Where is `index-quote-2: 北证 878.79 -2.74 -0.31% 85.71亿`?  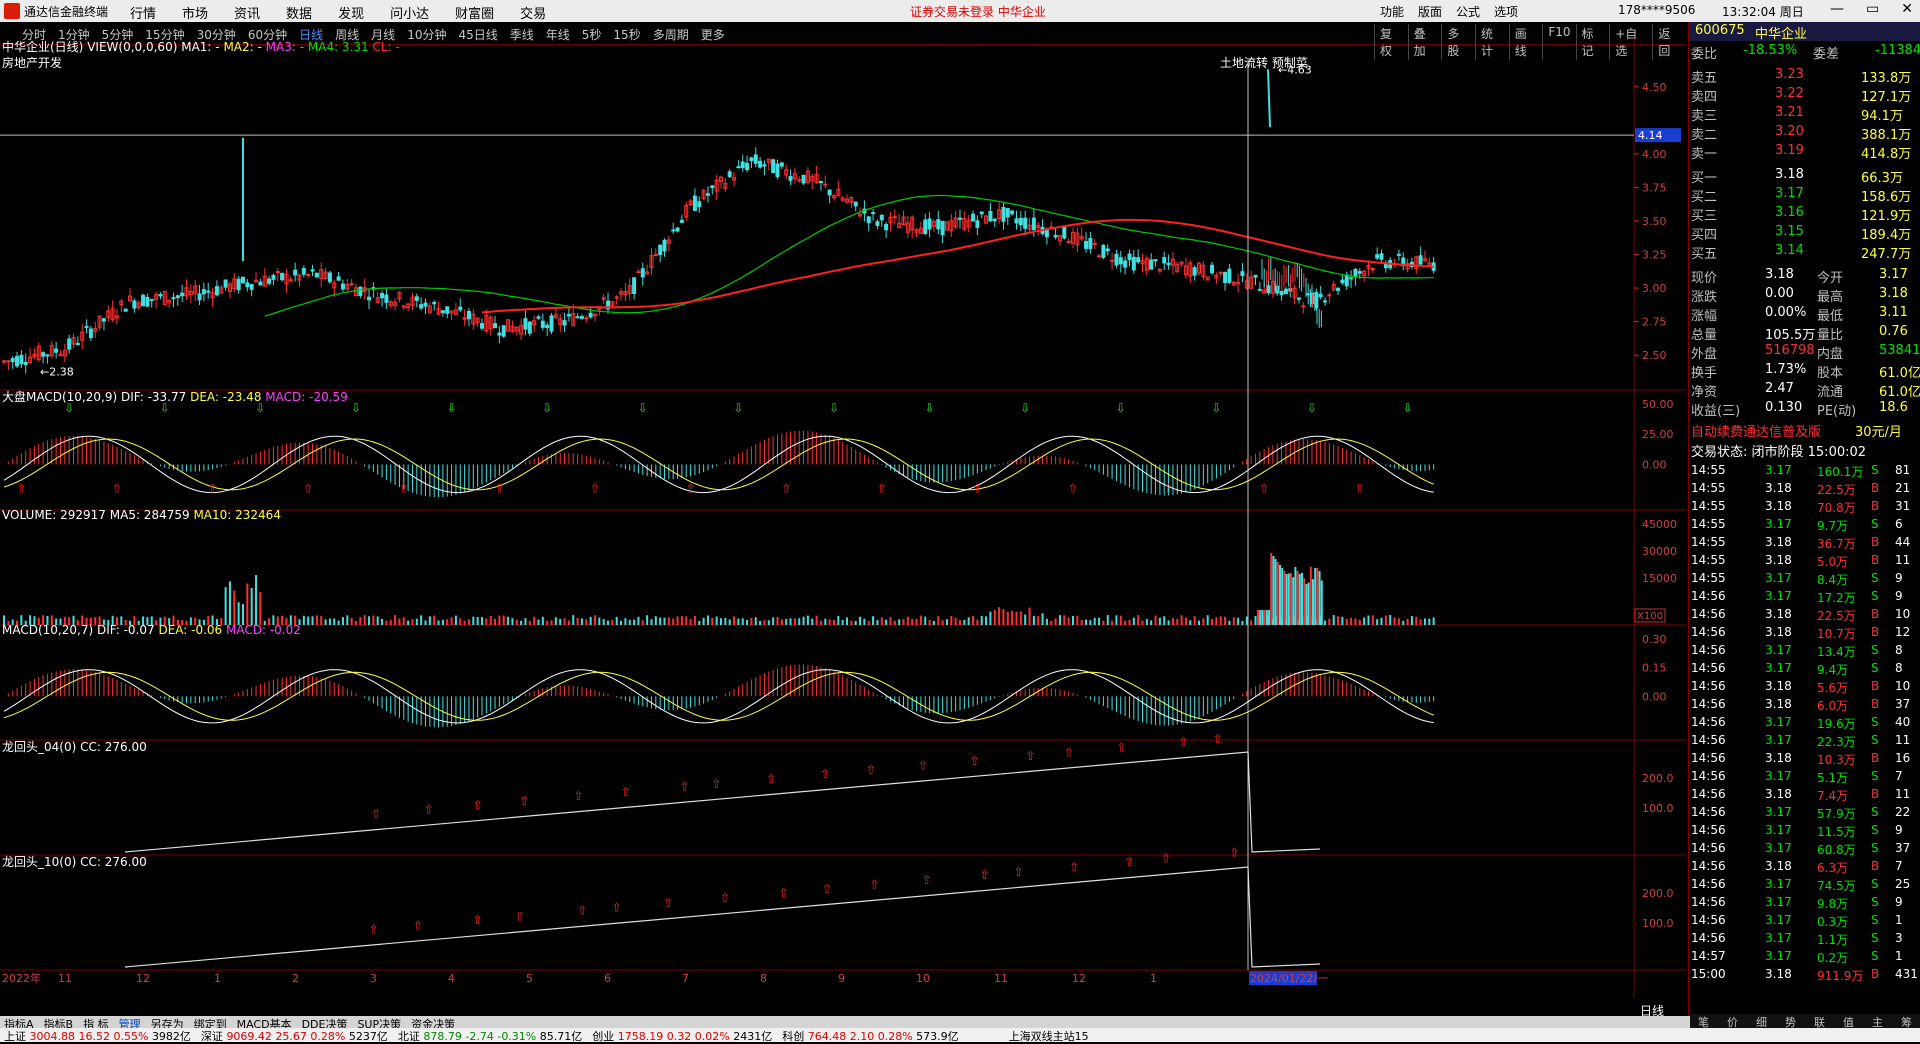
index-quote-2: 北证 878.79 -2.74 -0.31% 85.71亿 is located at coordinates (490, 1035).